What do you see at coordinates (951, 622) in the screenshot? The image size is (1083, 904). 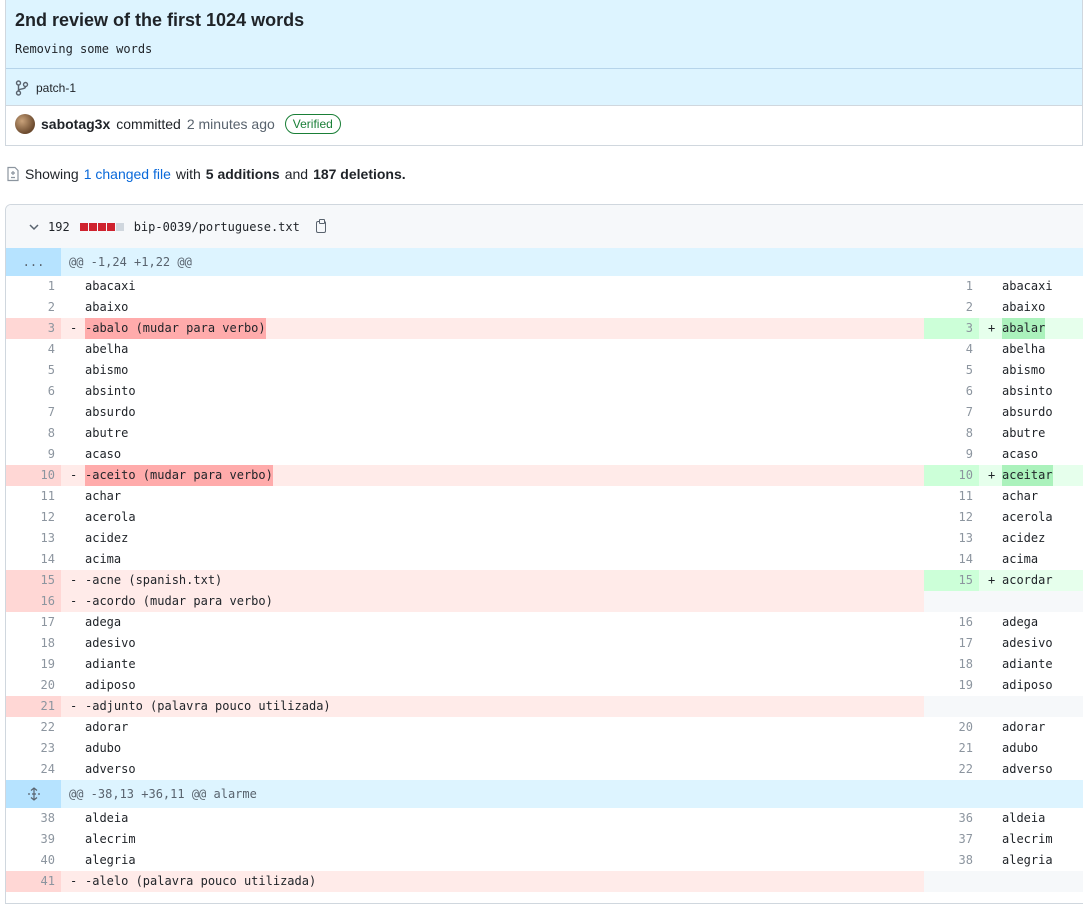 I see `new-line-number: 16` at bounding box center [951, 622].